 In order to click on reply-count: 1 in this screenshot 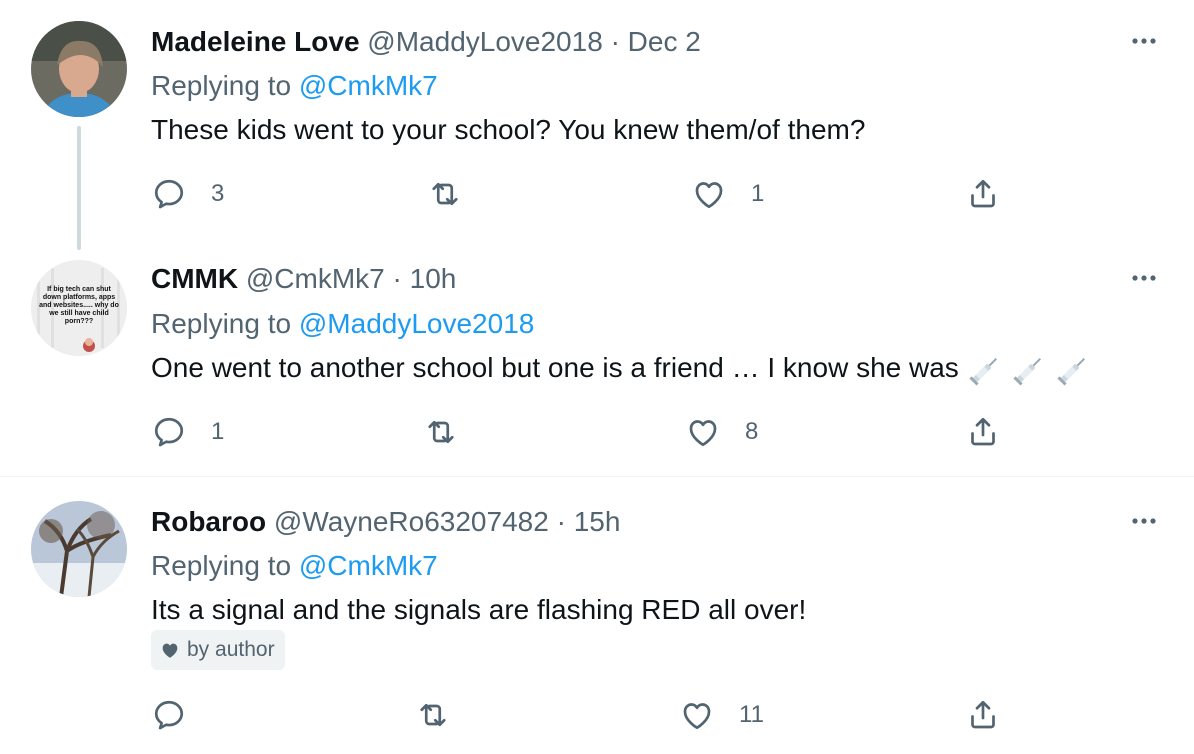, I will do `click(218, 431)`.